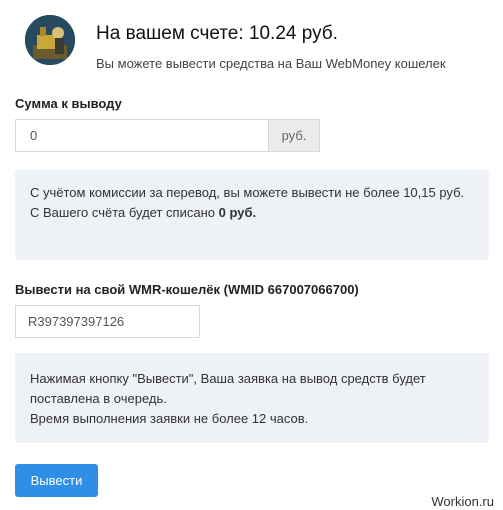 This screenshot has height=510, width=503. I want to click on amount-input-group: руб., so click(167, 135).